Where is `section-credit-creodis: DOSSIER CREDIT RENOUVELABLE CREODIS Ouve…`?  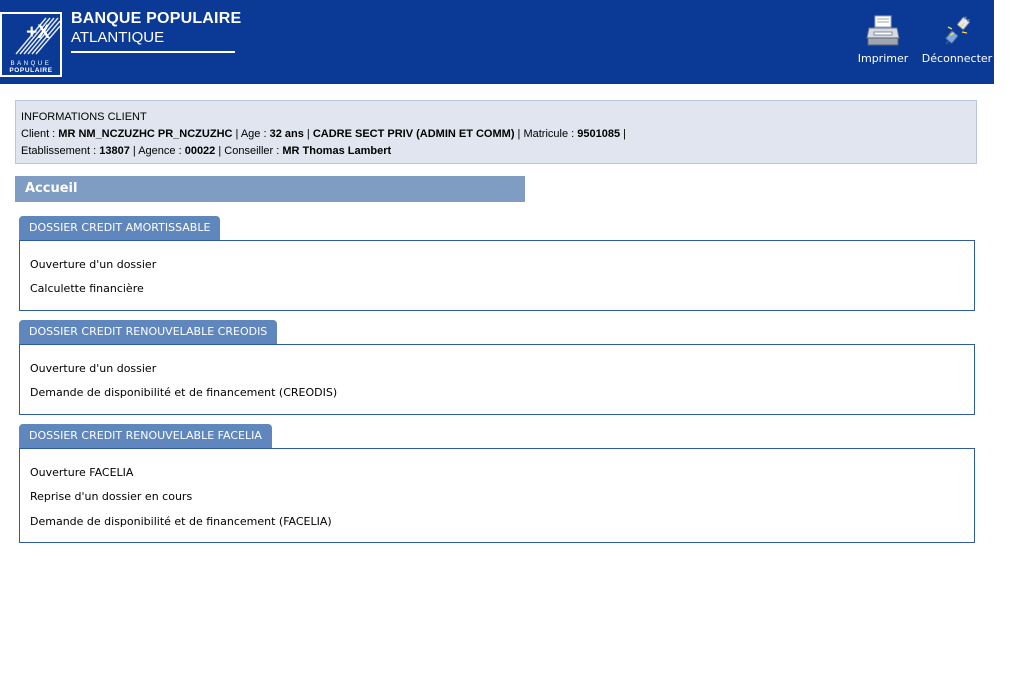 section-credit-creodis: DOSSIER CREDIT RENOUVELABLE CREODIS Ouve… is located at coordinates (497, 367).